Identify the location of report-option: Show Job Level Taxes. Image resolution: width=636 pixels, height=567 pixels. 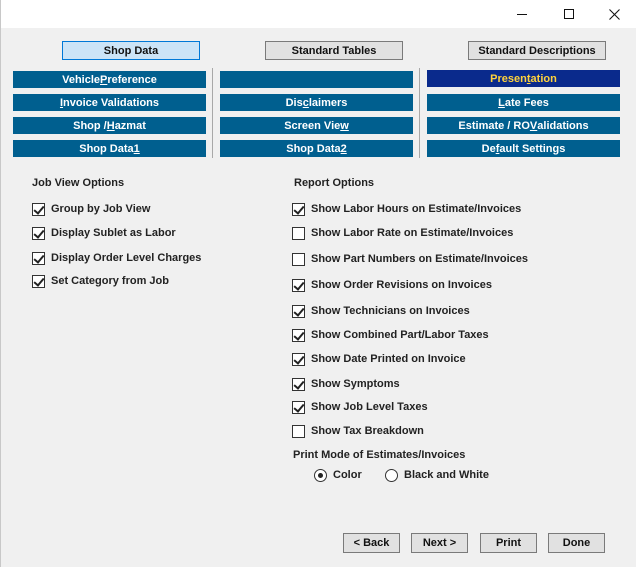
(360, 407).